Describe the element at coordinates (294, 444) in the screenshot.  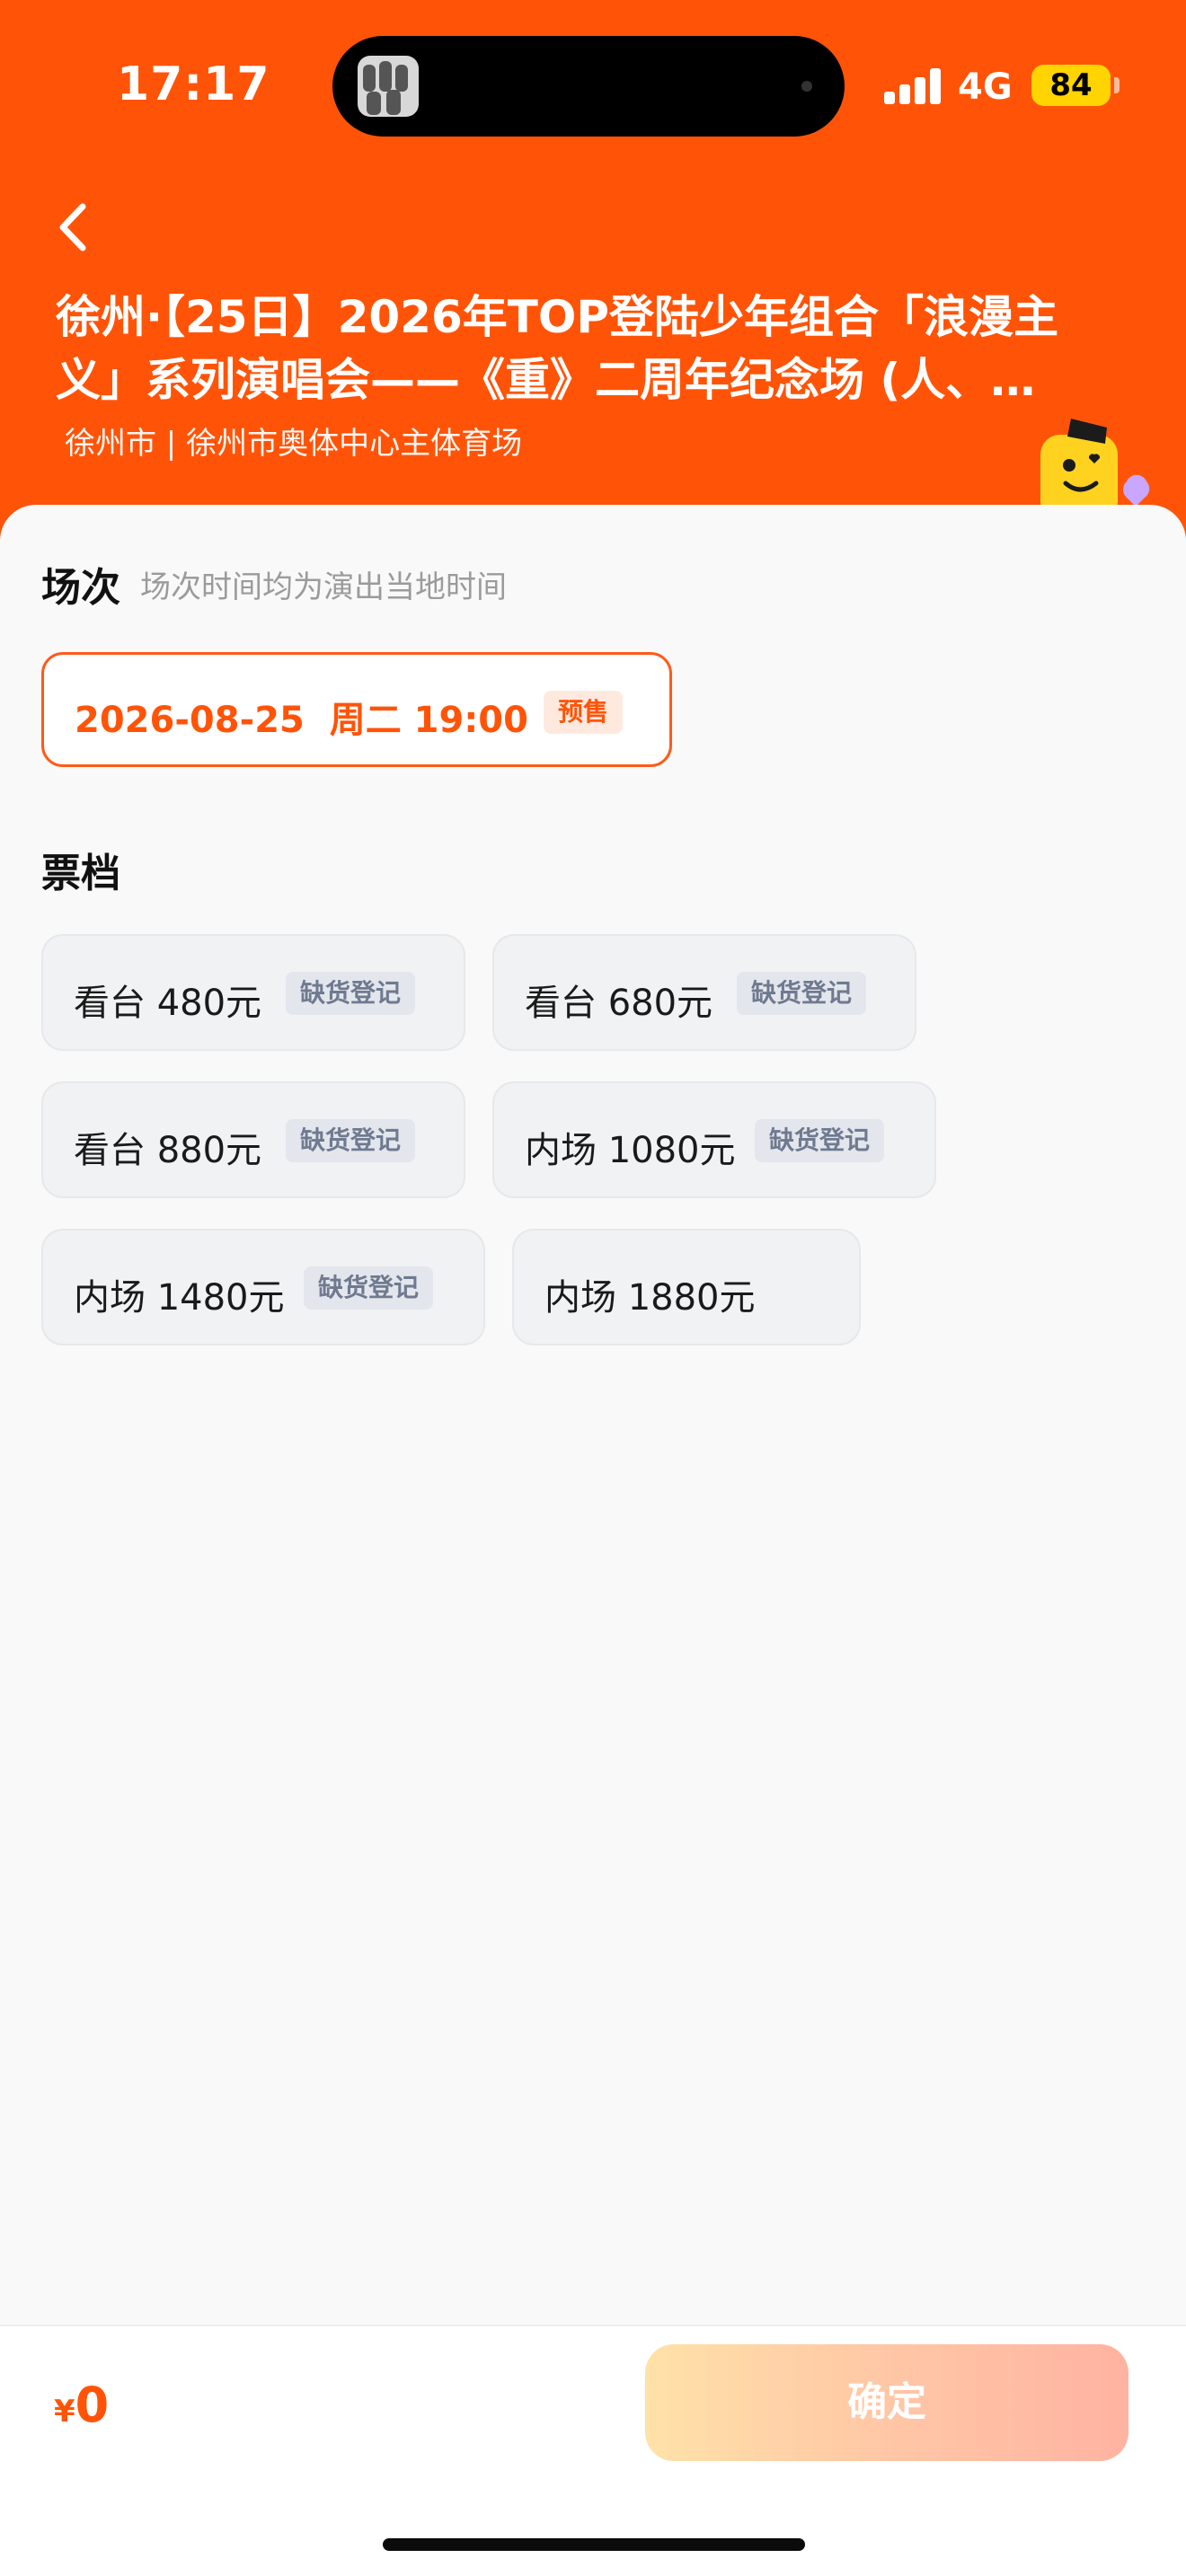
I see `venue-label: 徐州市 | 徐州市奥体中心主体育场` at that location.